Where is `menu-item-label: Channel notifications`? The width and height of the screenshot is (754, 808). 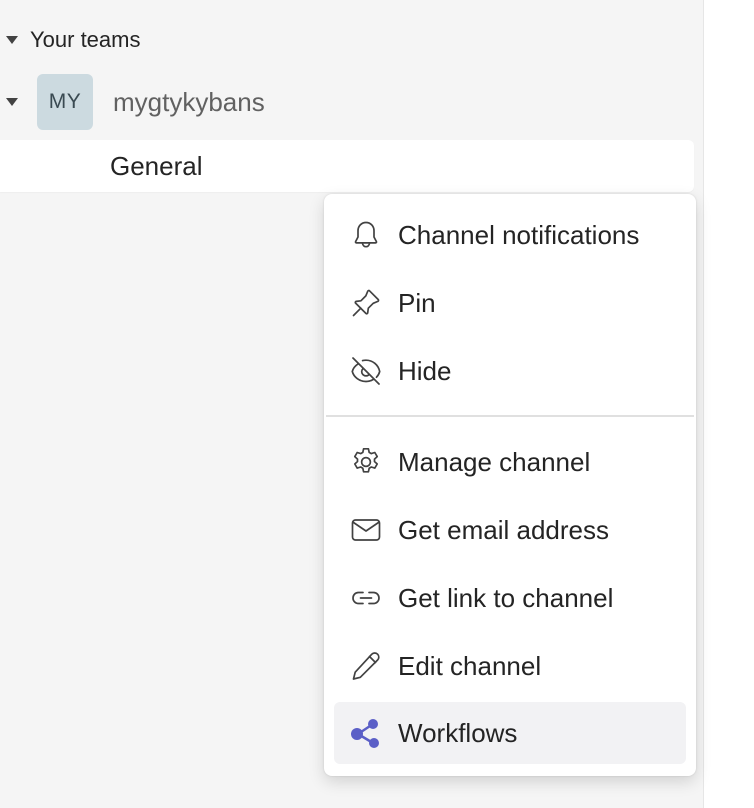 menu-item-label: Channel notifications is located at coordinates (519, 234).